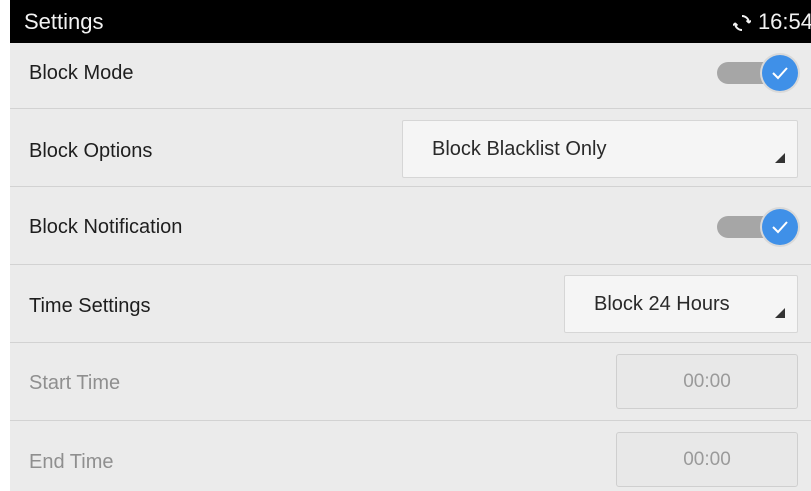  I want to click on sync-icon, so click(742, 23).